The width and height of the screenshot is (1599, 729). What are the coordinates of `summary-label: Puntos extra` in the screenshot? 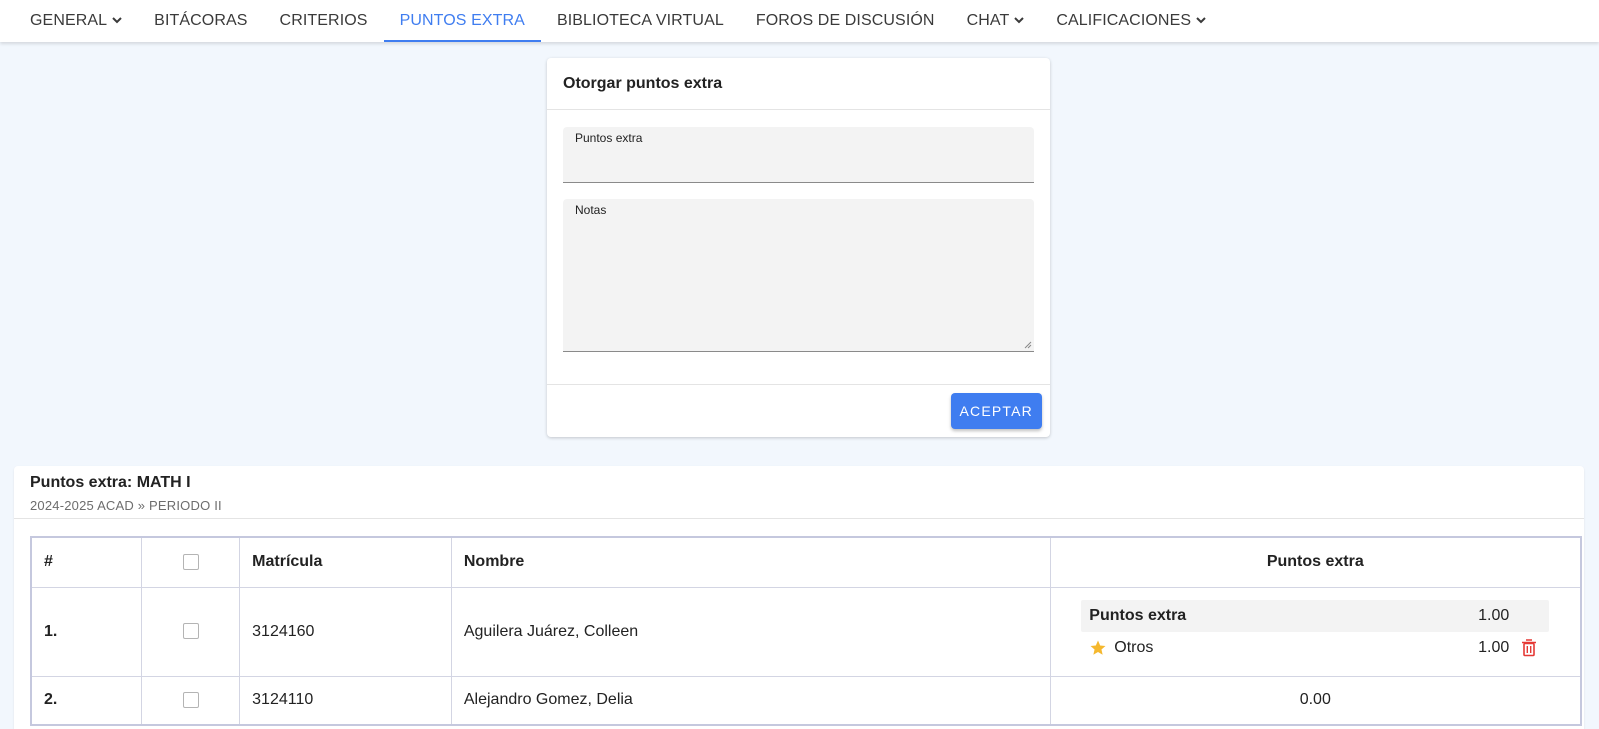 It's located at (1138, 615).